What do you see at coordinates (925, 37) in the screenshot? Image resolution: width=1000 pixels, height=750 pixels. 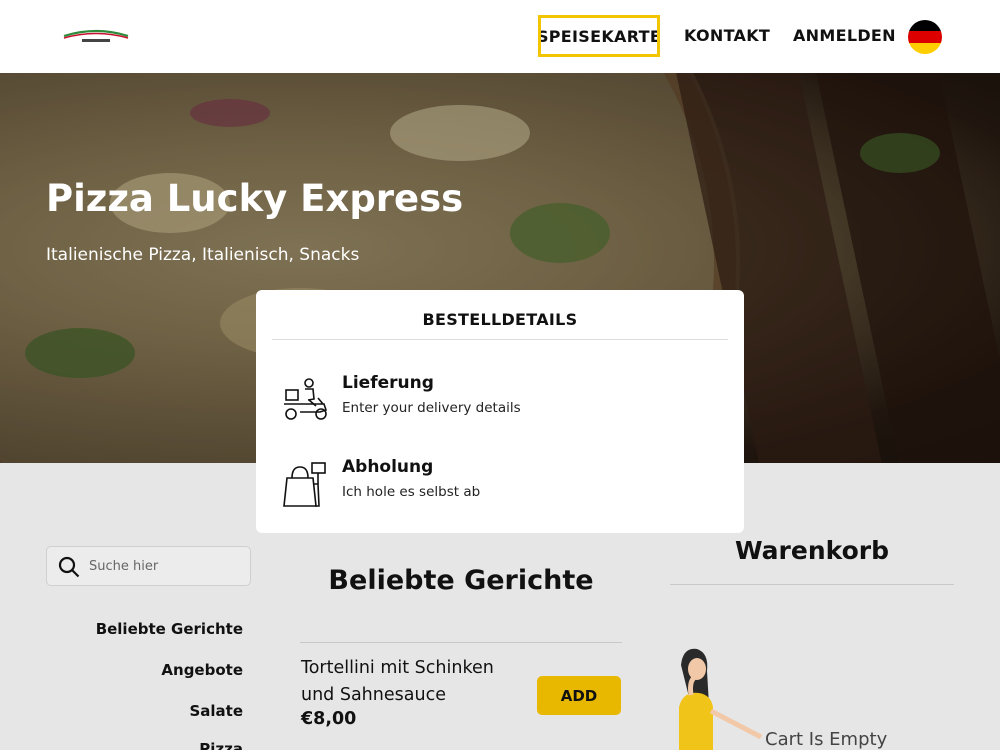 I see `german-flag-icon` at bounding box center [925, 37].